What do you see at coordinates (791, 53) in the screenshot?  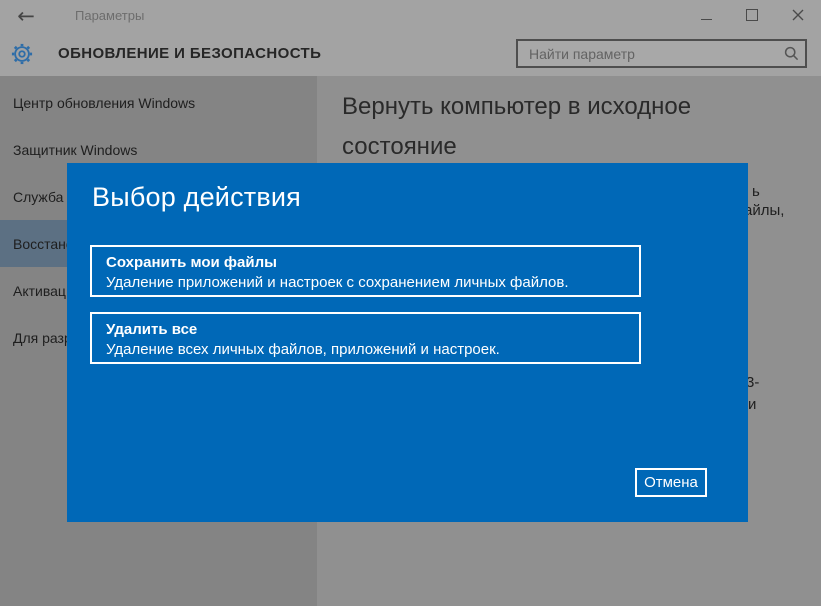 I see `search-icon` at bounding box center [791, 53].